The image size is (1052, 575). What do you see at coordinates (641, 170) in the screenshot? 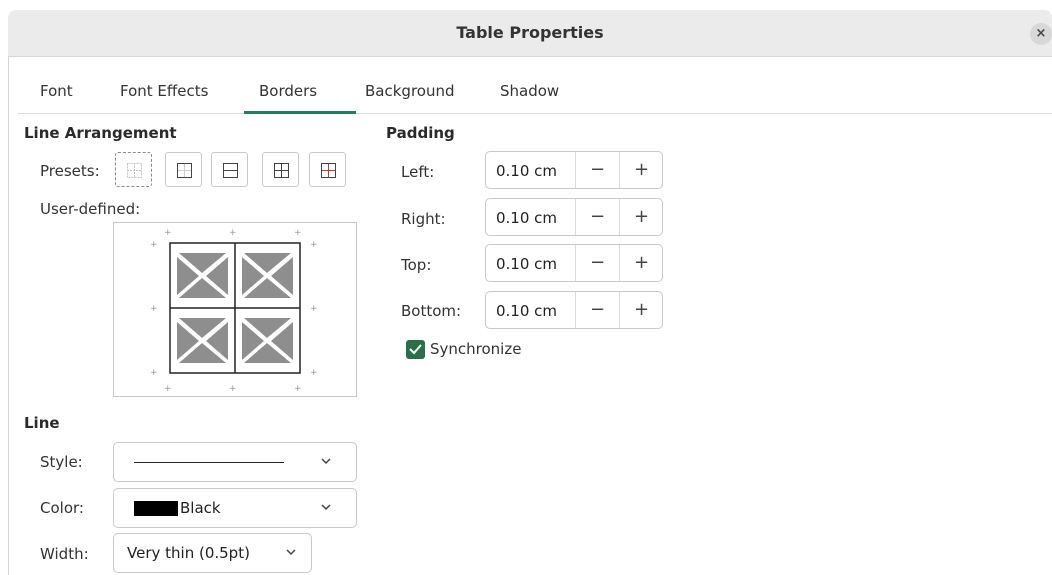
I see `padding-left-increment-button: +` at bounding box center [641, 170].